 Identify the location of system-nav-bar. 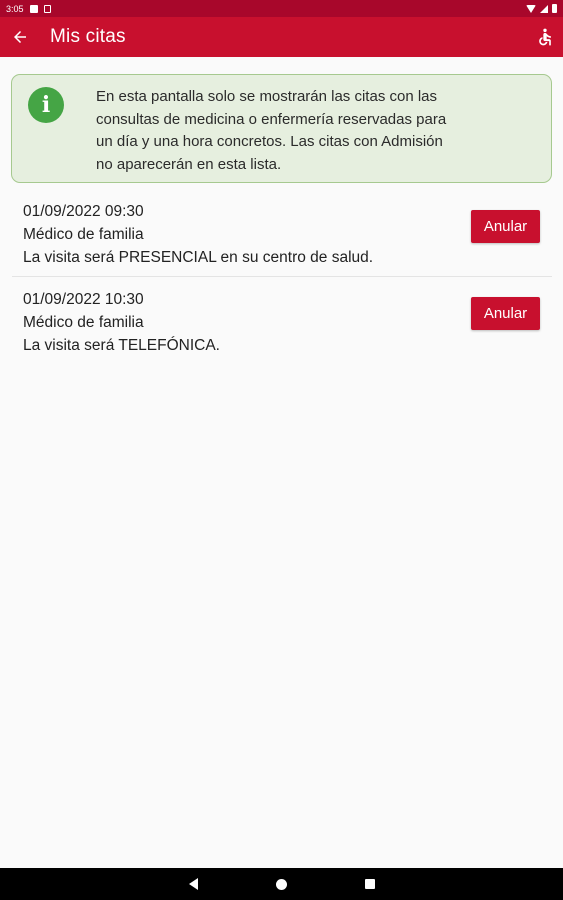
(281, 884).